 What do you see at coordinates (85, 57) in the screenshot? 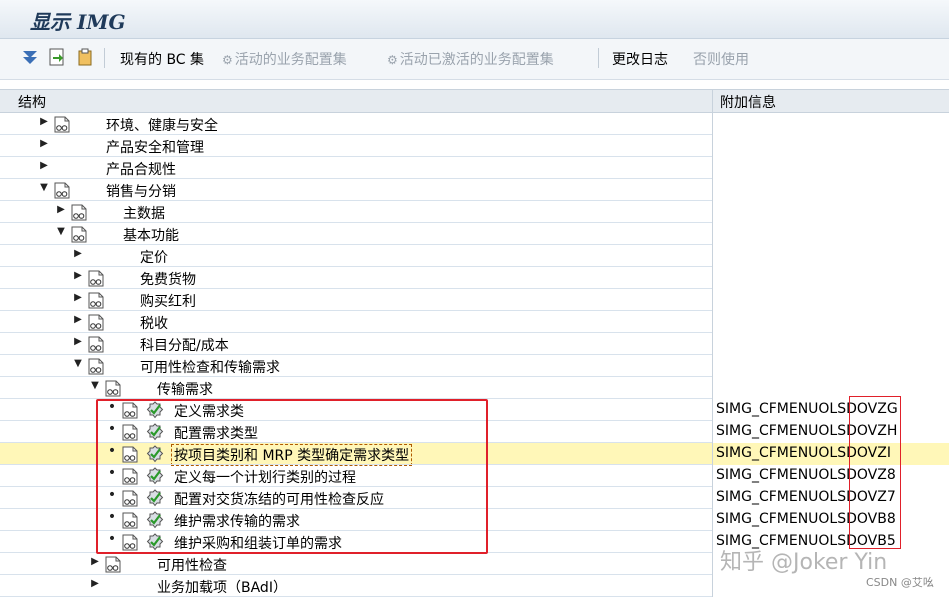
I see `clipboard-icon` at bounding box center [85, 57].